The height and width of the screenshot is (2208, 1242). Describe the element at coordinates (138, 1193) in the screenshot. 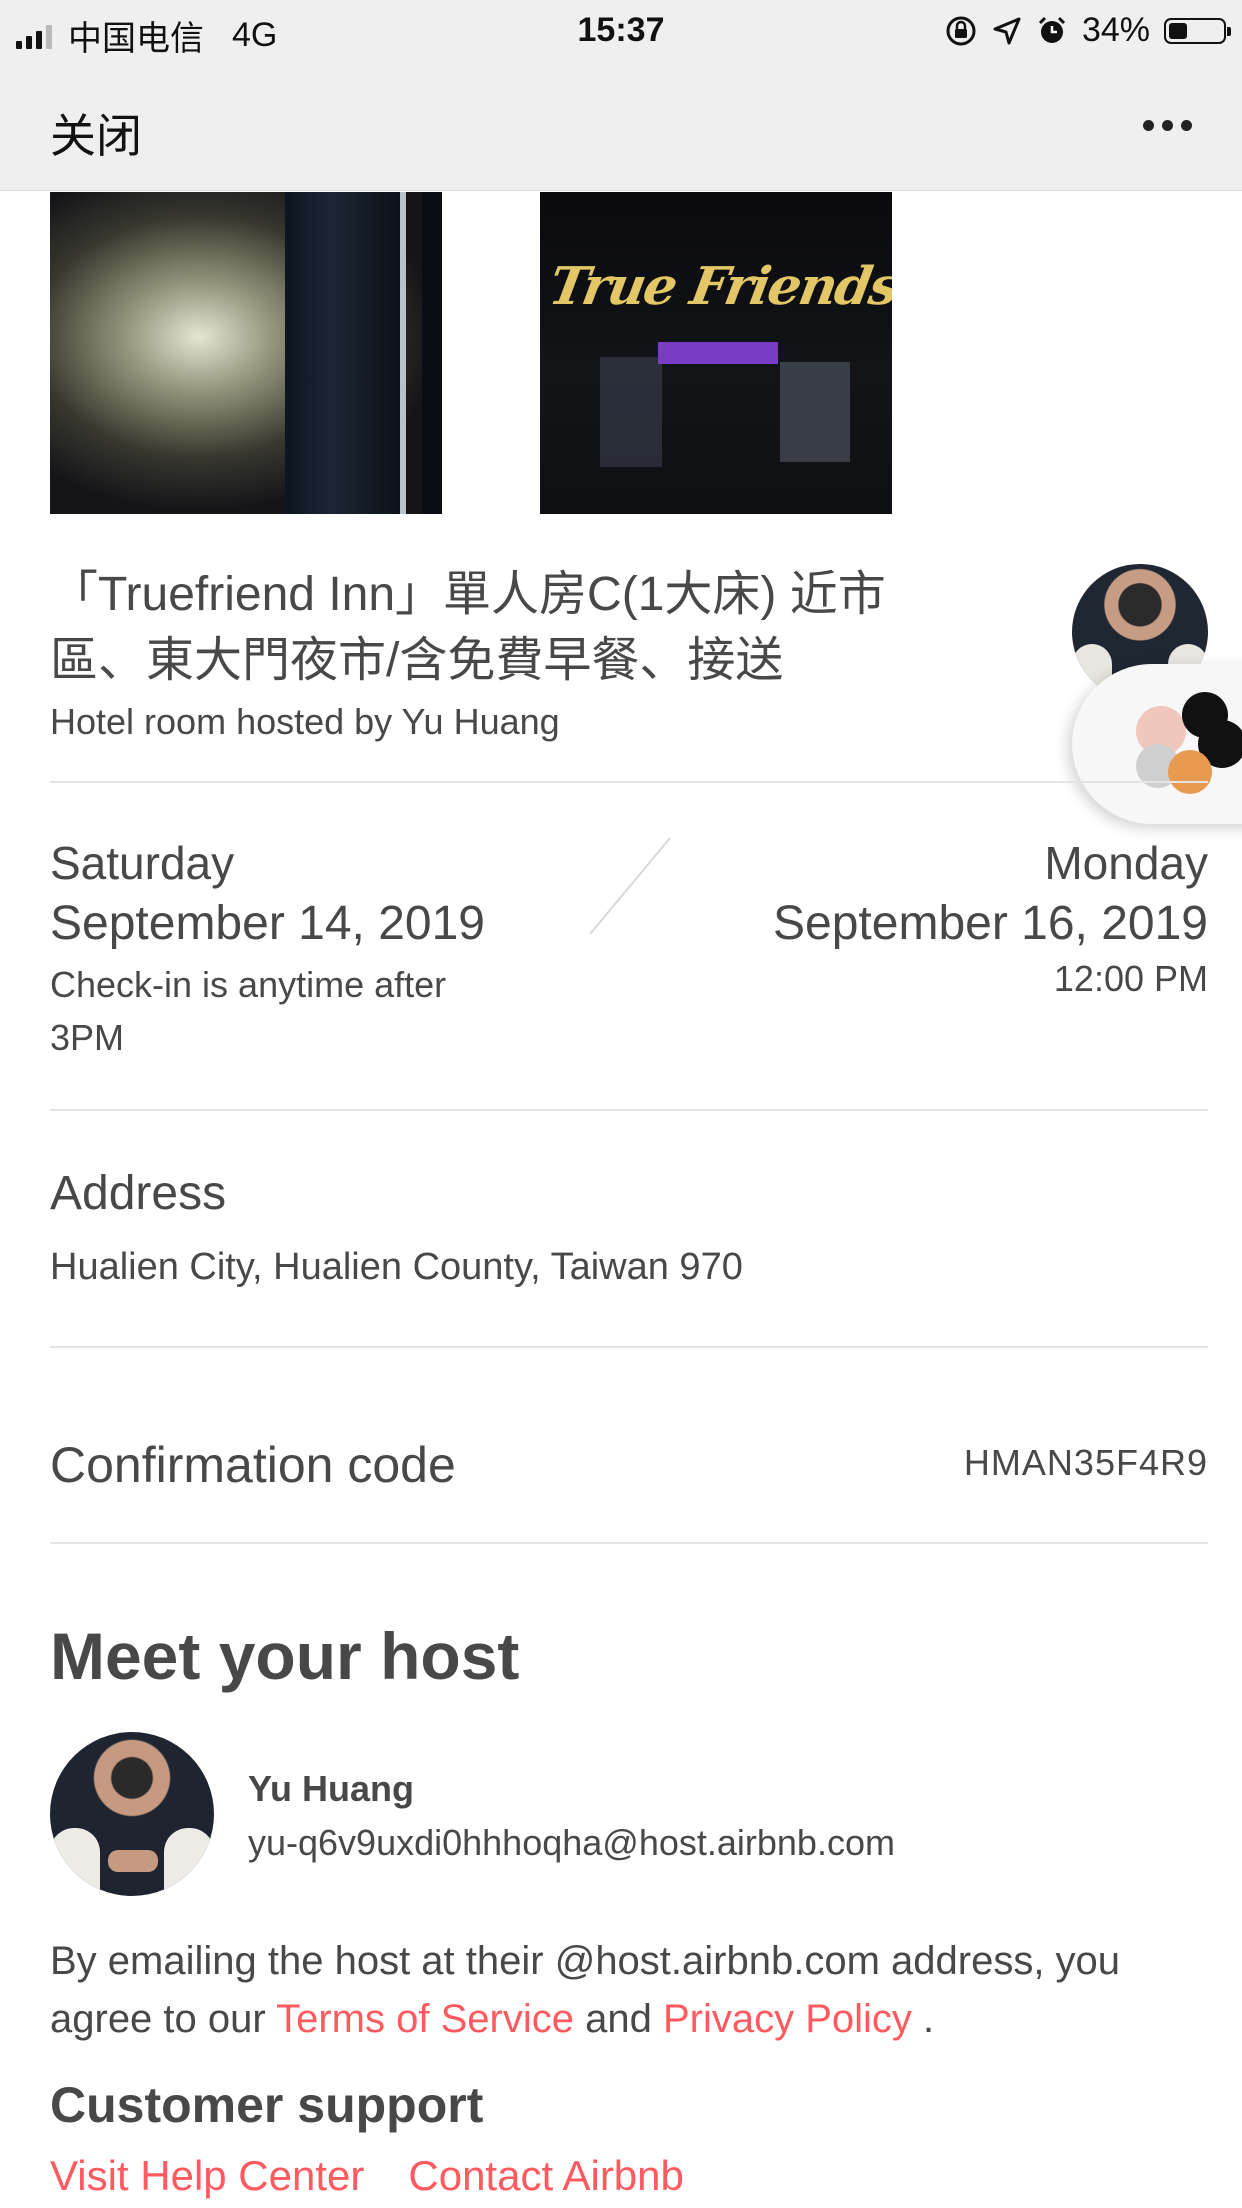

I see `address-label: Address` at that location.